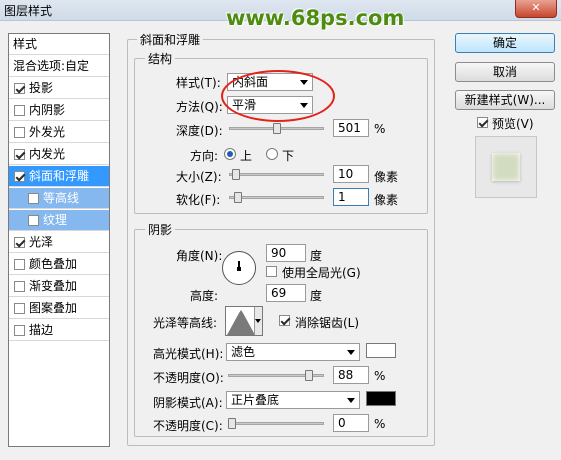  Describe the element at coordinates (198, 200) in the screenshot. I see `soften-label: 软化(F):` at that location.